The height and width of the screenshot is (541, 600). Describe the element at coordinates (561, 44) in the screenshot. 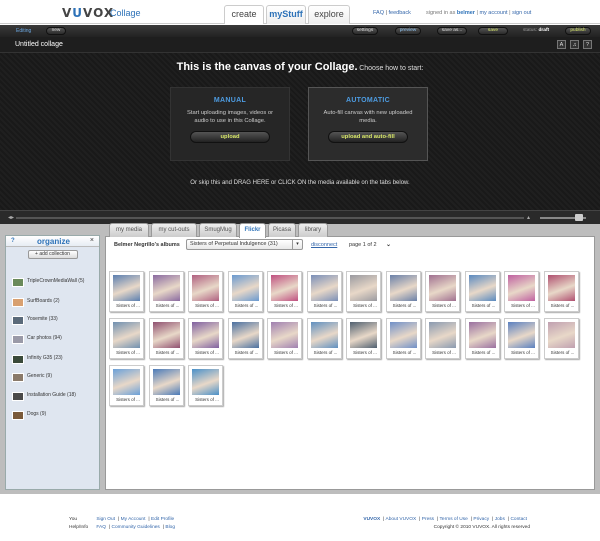

I see `text-icon: A` at that location.